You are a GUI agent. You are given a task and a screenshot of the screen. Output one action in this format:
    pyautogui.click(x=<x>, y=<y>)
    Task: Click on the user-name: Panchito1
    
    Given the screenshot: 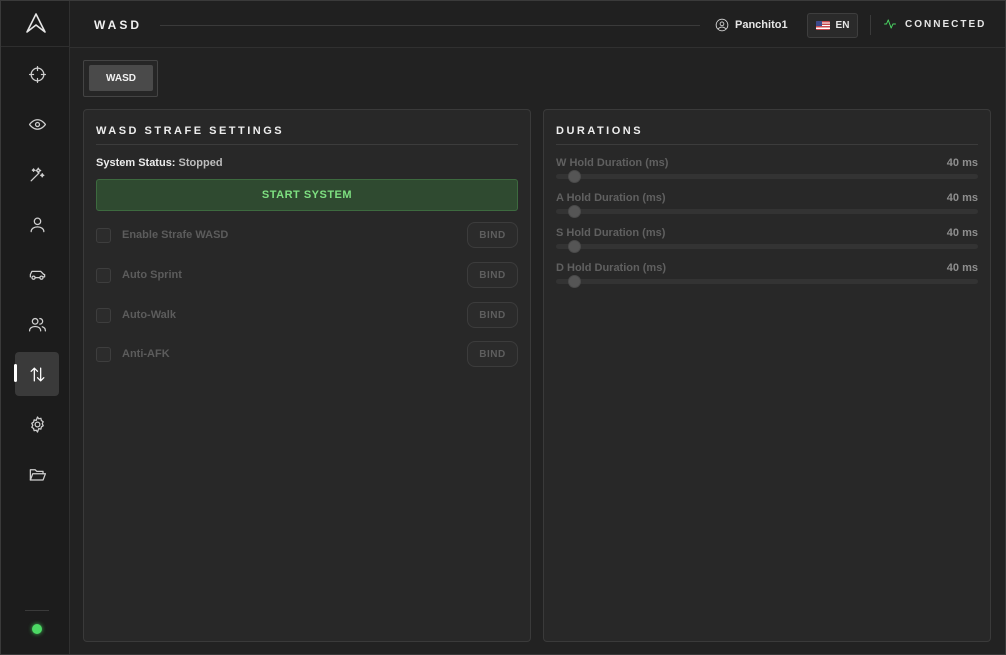 What is the action you would take?
    pyautogui.click(x=761, y=25)
    